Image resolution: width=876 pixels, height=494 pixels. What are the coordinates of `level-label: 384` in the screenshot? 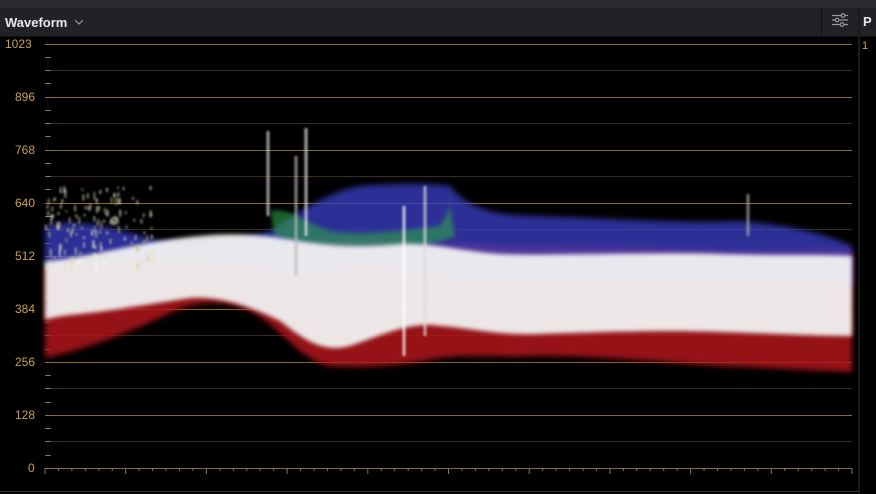 It's located at (25, 309).